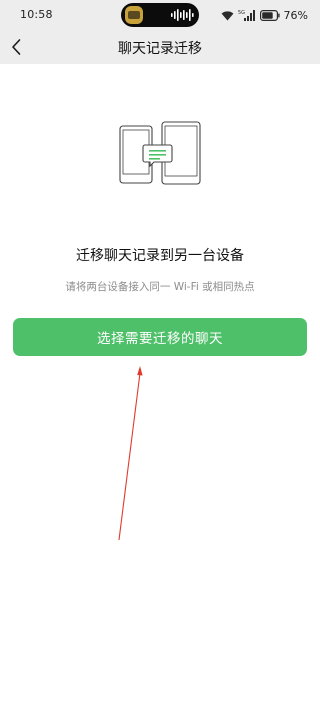 The height and width of the screenshot is (711, 320). Describe the element at coordinates (227, 15) in the screenshot. I see `wifi-icon` at that location.